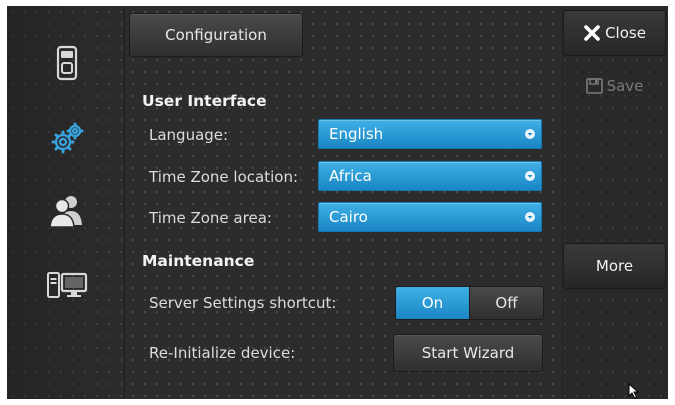  I want to click on settings-gears-icon, so click(67, 138).